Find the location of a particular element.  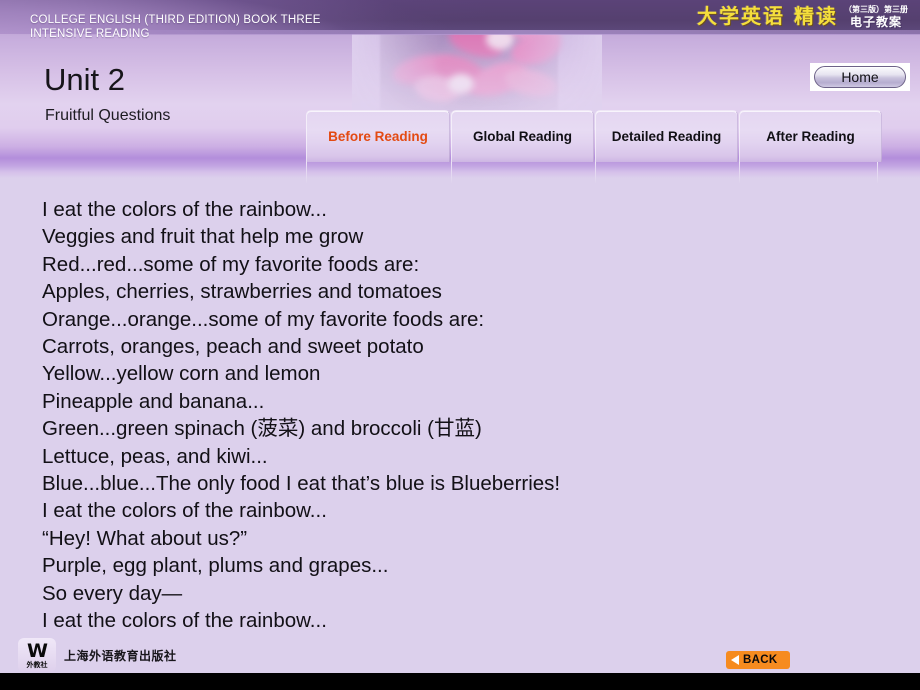

triangle-left-icon is located at coordinates (735, 660).